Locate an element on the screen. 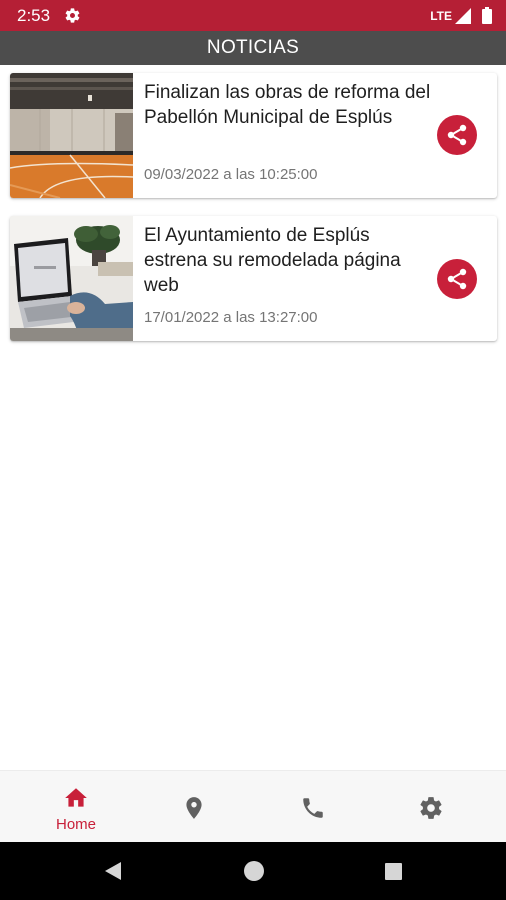  status-indicators: LTE is located at coordinates (461, 15).